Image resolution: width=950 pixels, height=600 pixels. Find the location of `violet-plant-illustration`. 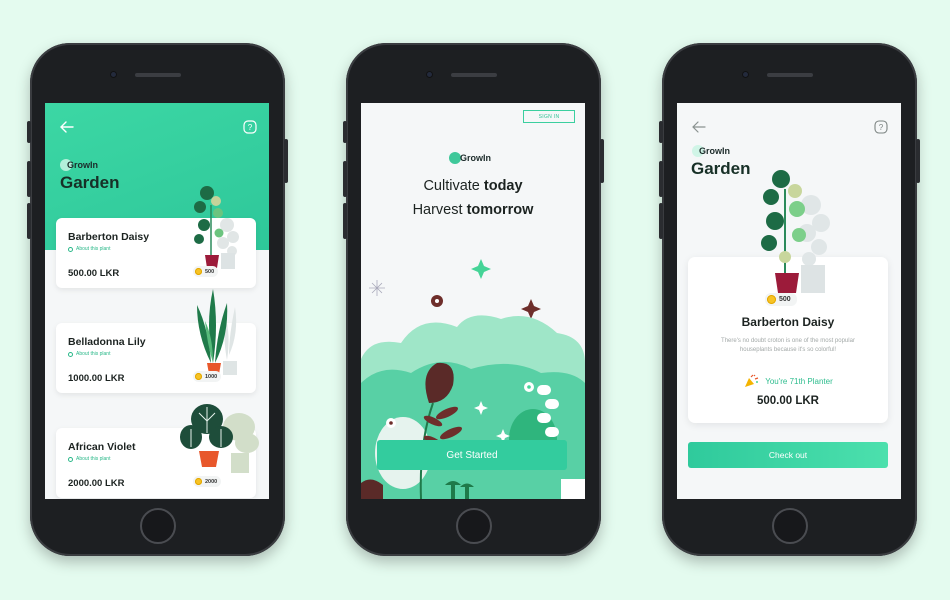

violet-plant-illustration is located at coordinates (219, 438).